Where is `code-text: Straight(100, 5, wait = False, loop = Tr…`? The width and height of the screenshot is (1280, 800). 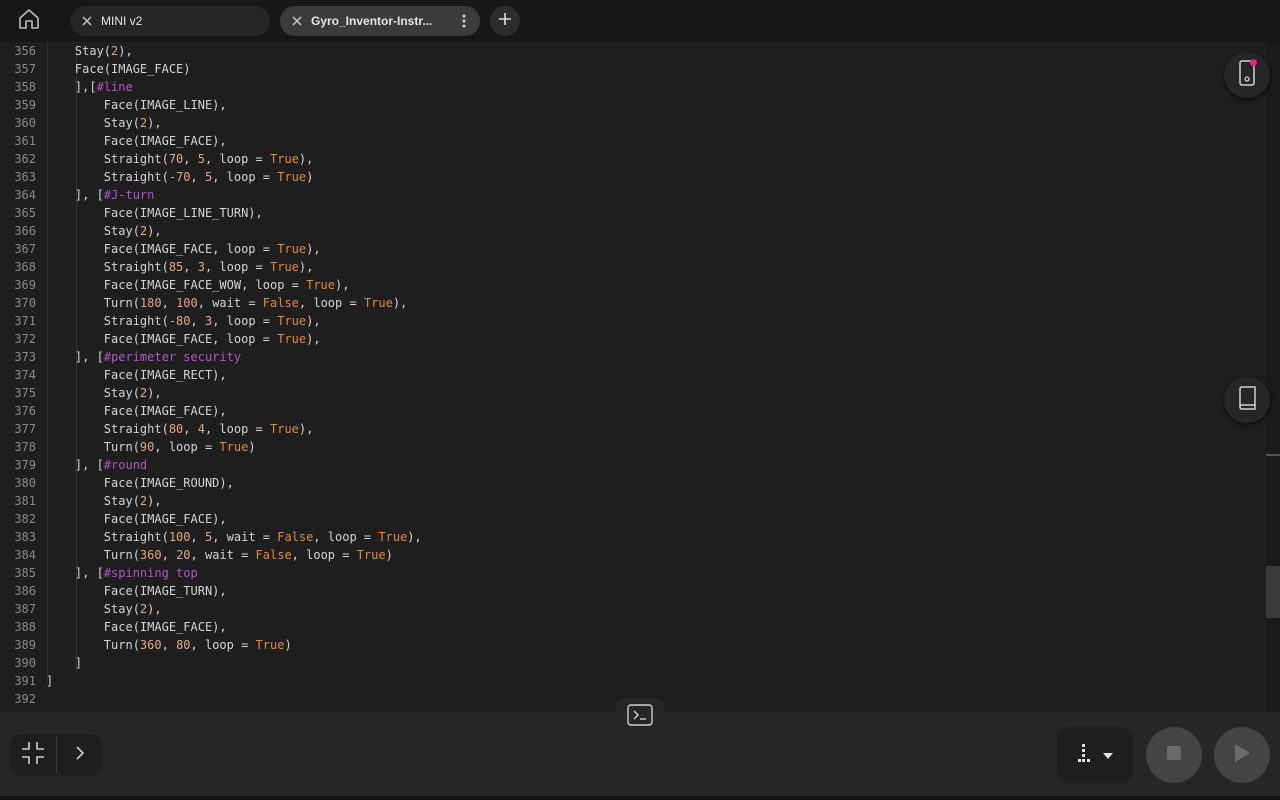 code-text: Straight(100, 5, wait = False, loop = Tr… is located at coordinates (262, 537).